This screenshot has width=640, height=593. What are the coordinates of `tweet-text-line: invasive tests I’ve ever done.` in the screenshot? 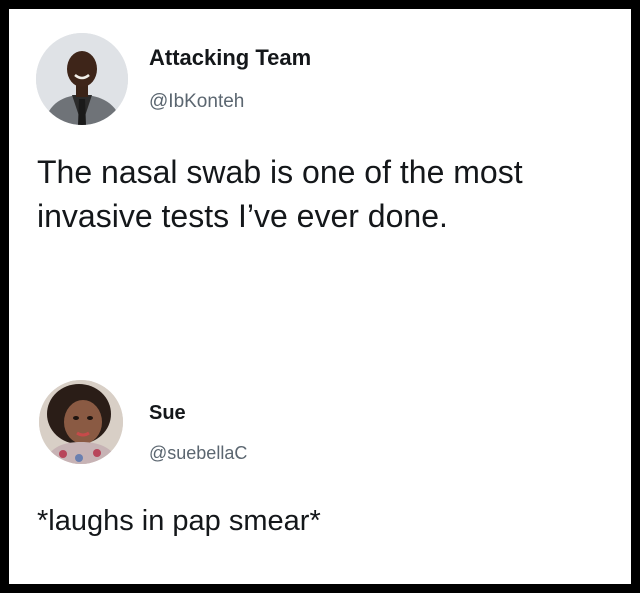 It's located at (242, 216).